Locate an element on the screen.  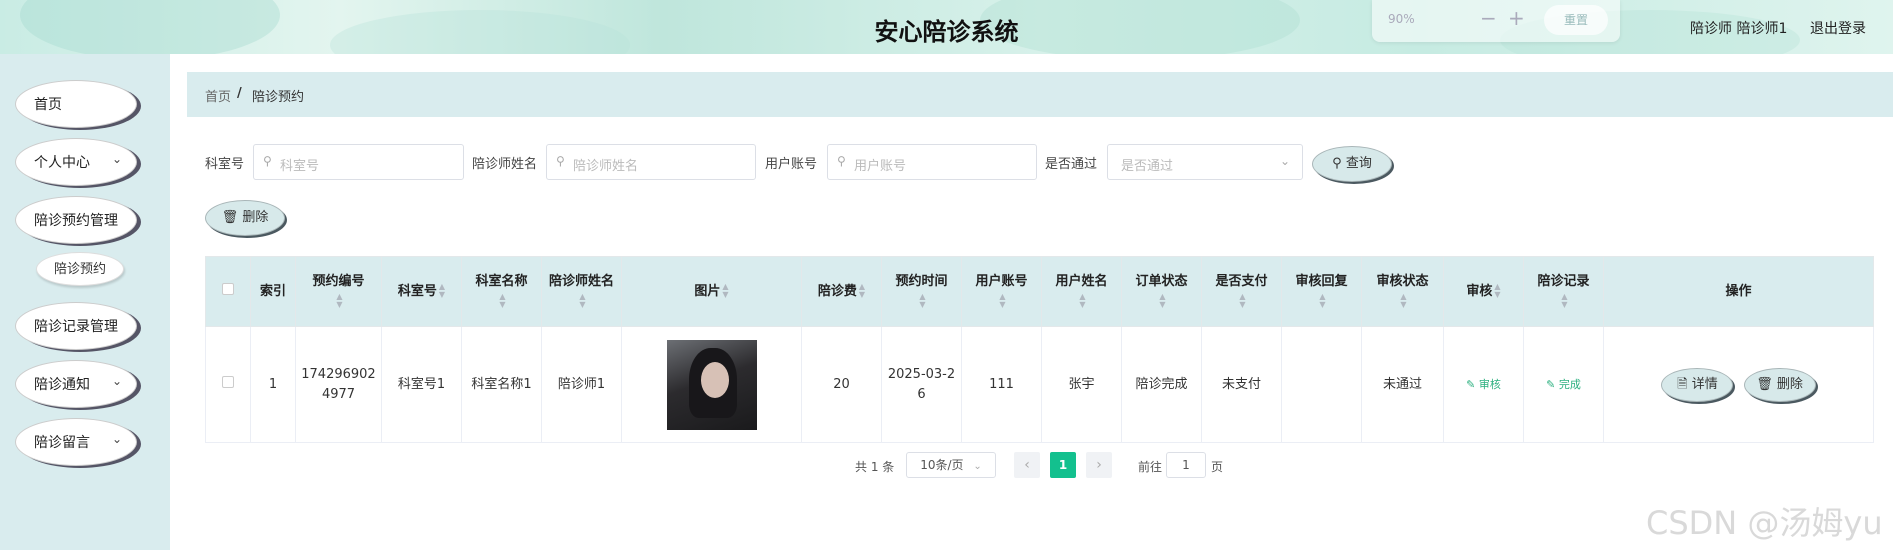
breadcrumb: 首页 / 陪诊预约 is located at coordinates (1040, 94).